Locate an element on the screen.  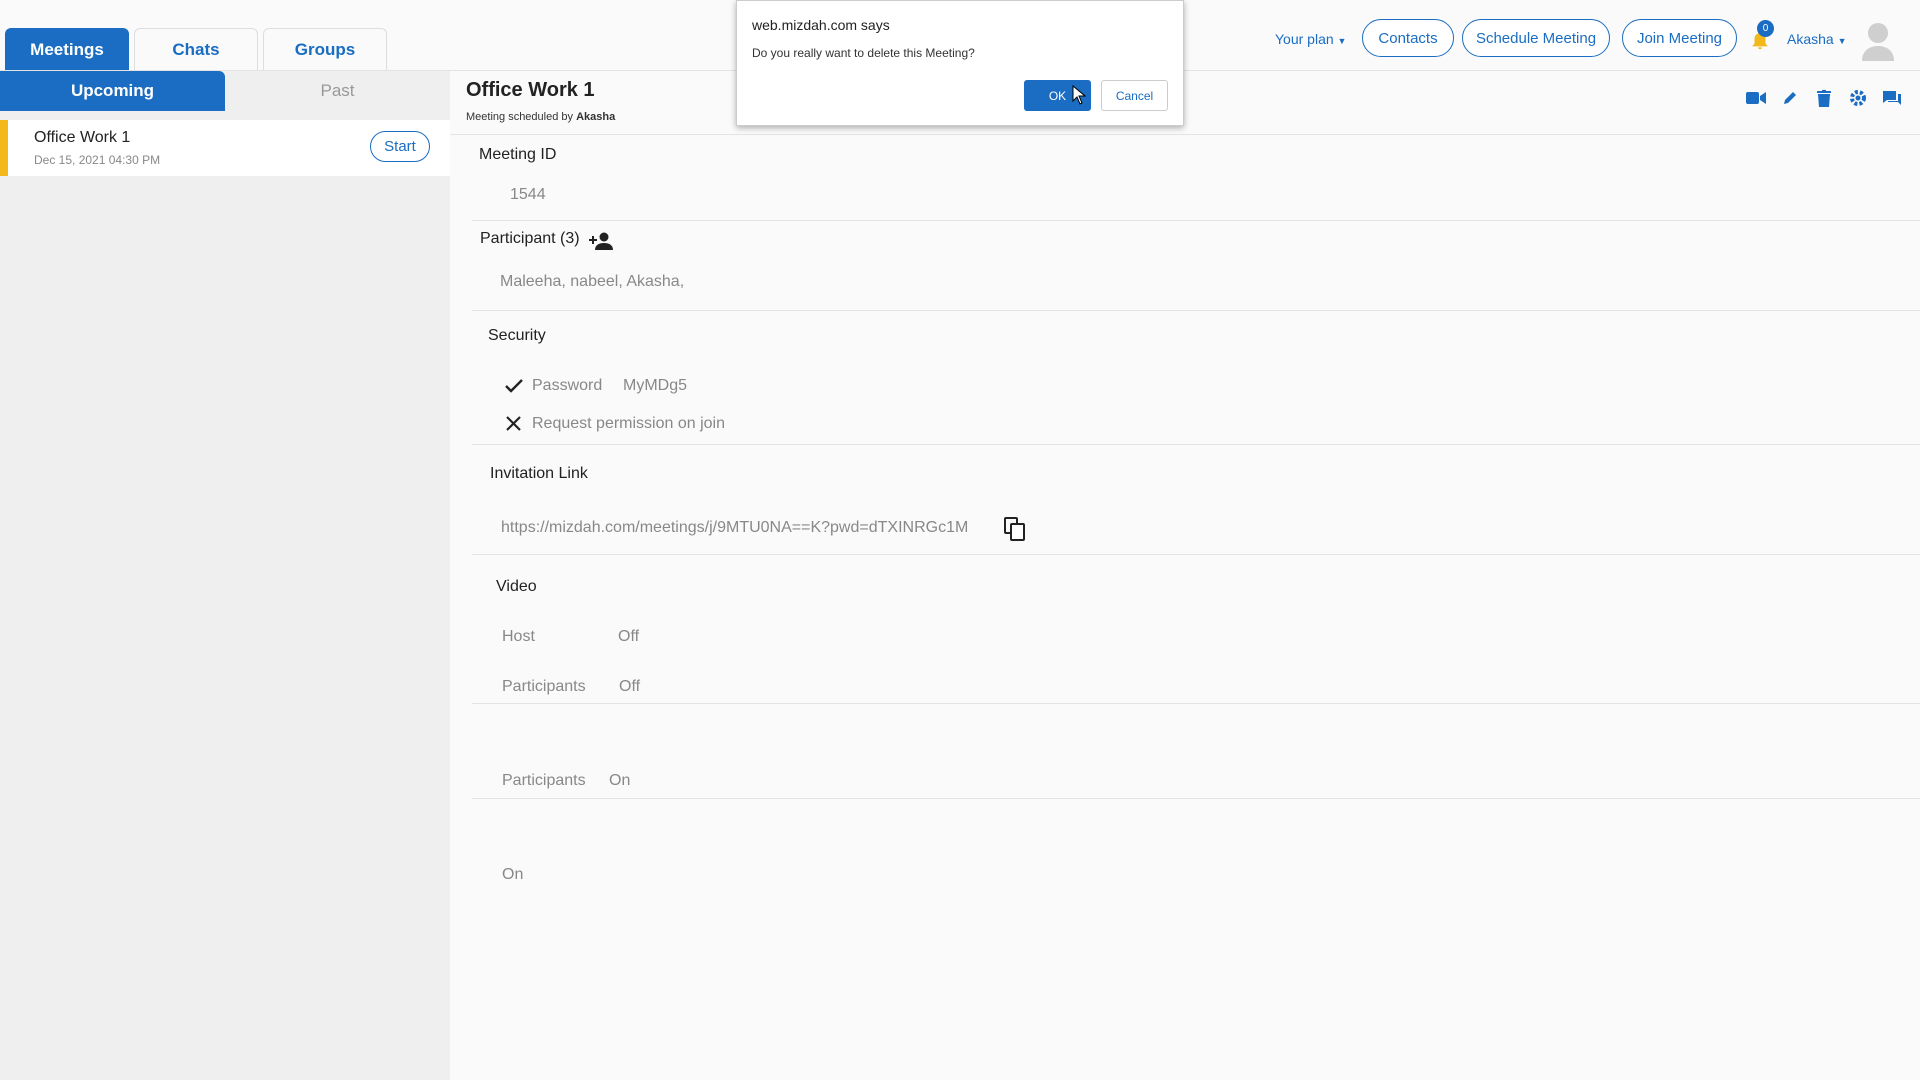
join-meeting-button: Join Meeting is located at coordinates (1679, 38).